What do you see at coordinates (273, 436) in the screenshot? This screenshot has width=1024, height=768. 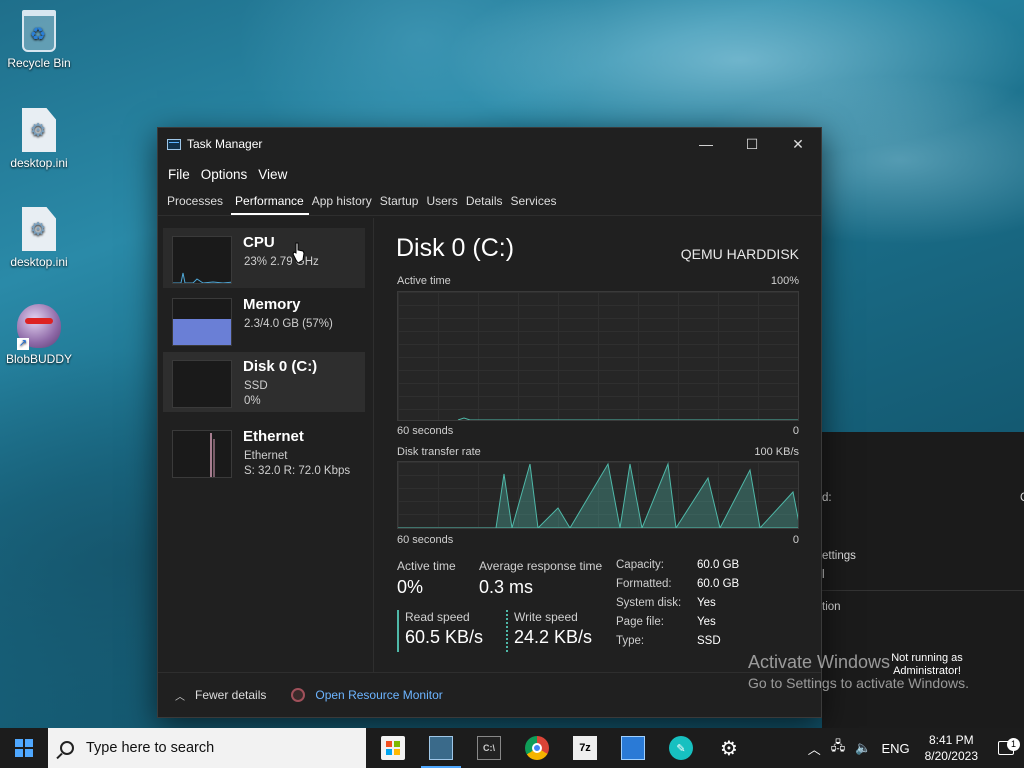 I see `resource-name: Ethernet` at bounding box center [273, 436].